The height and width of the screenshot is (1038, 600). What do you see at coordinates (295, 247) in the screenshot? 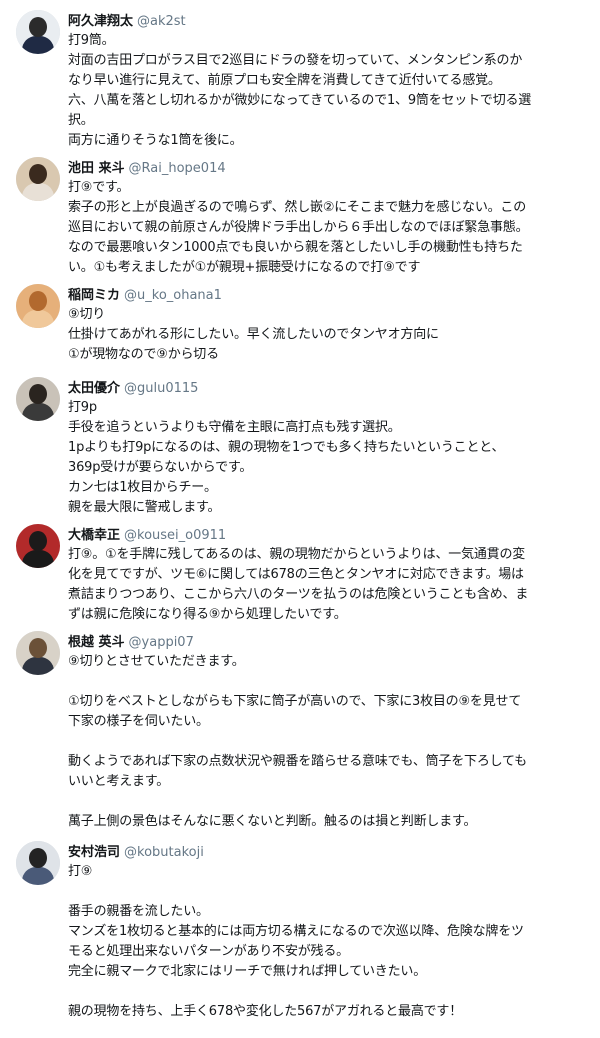
I see `tweet-text-line: なので最悪喰いタン1000点でも良いから親を落としたいし手の機動性も持ちた` at bounding box center [295, 247].